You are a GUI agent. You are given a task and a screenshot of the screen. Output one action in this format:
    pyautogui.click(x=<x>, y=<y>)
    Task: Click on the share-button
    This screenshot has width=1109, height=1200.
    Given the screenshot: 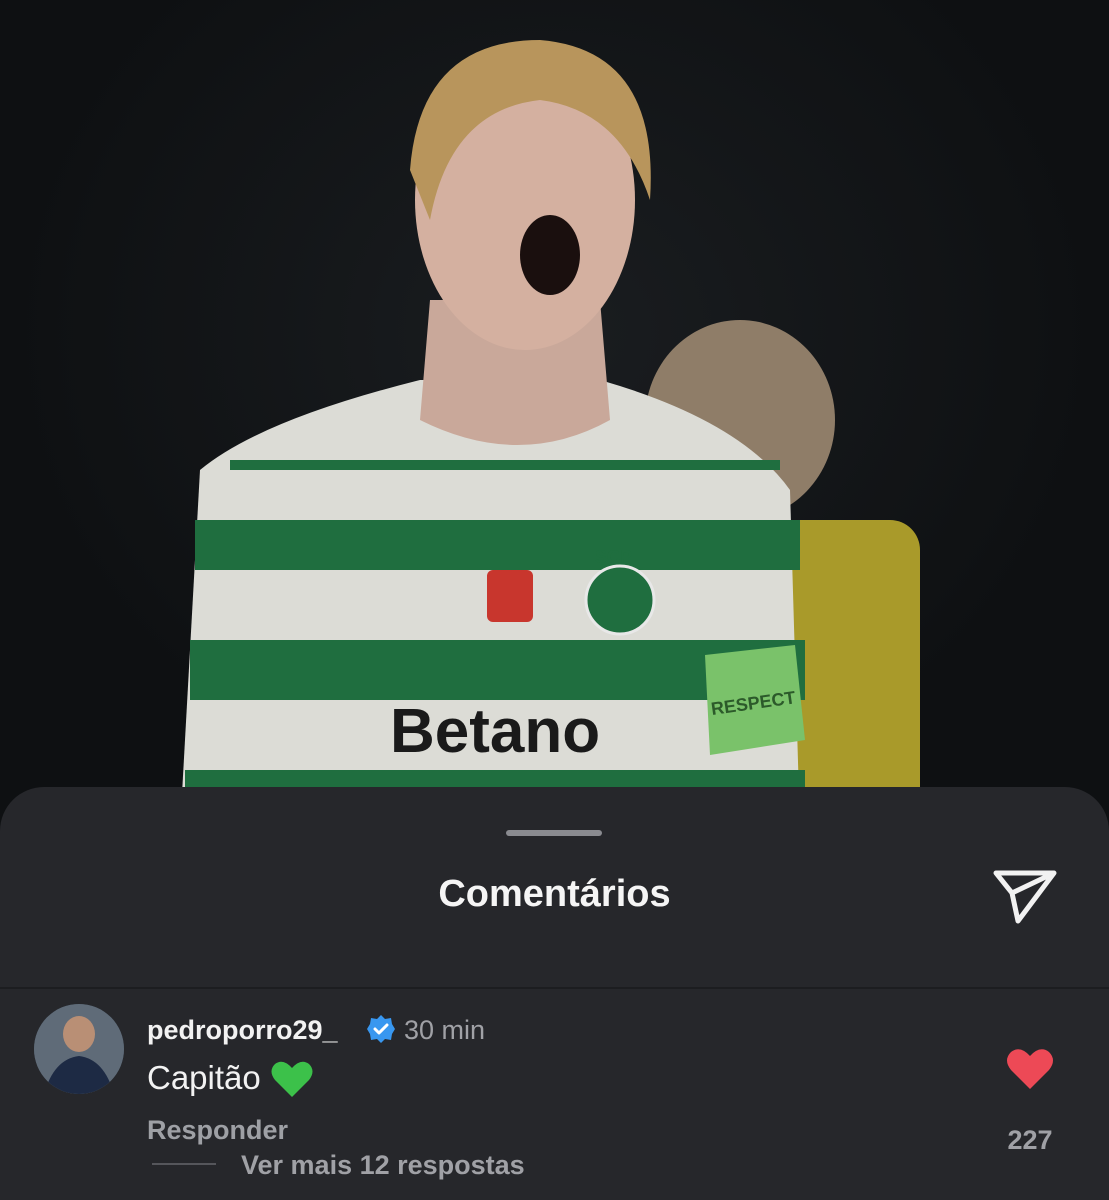 What is the action you would take?
    pyautogui.click(x=1025, y=897)
    